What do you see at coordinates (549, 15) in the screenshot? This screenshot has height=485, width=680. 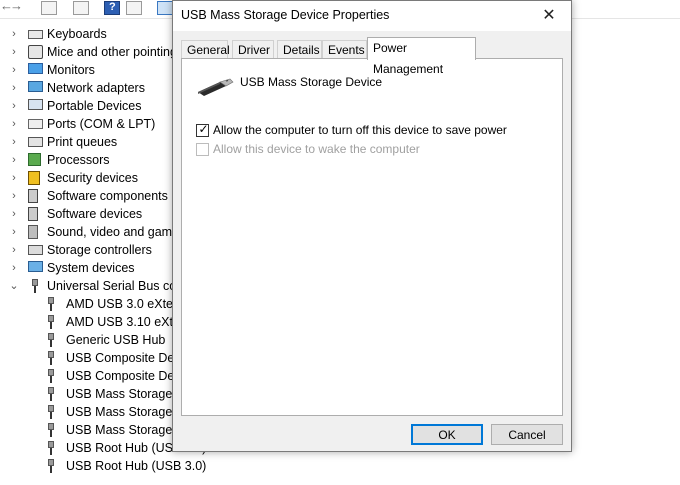 I see `close-icon: ✕` at bounding box center [549, 15].